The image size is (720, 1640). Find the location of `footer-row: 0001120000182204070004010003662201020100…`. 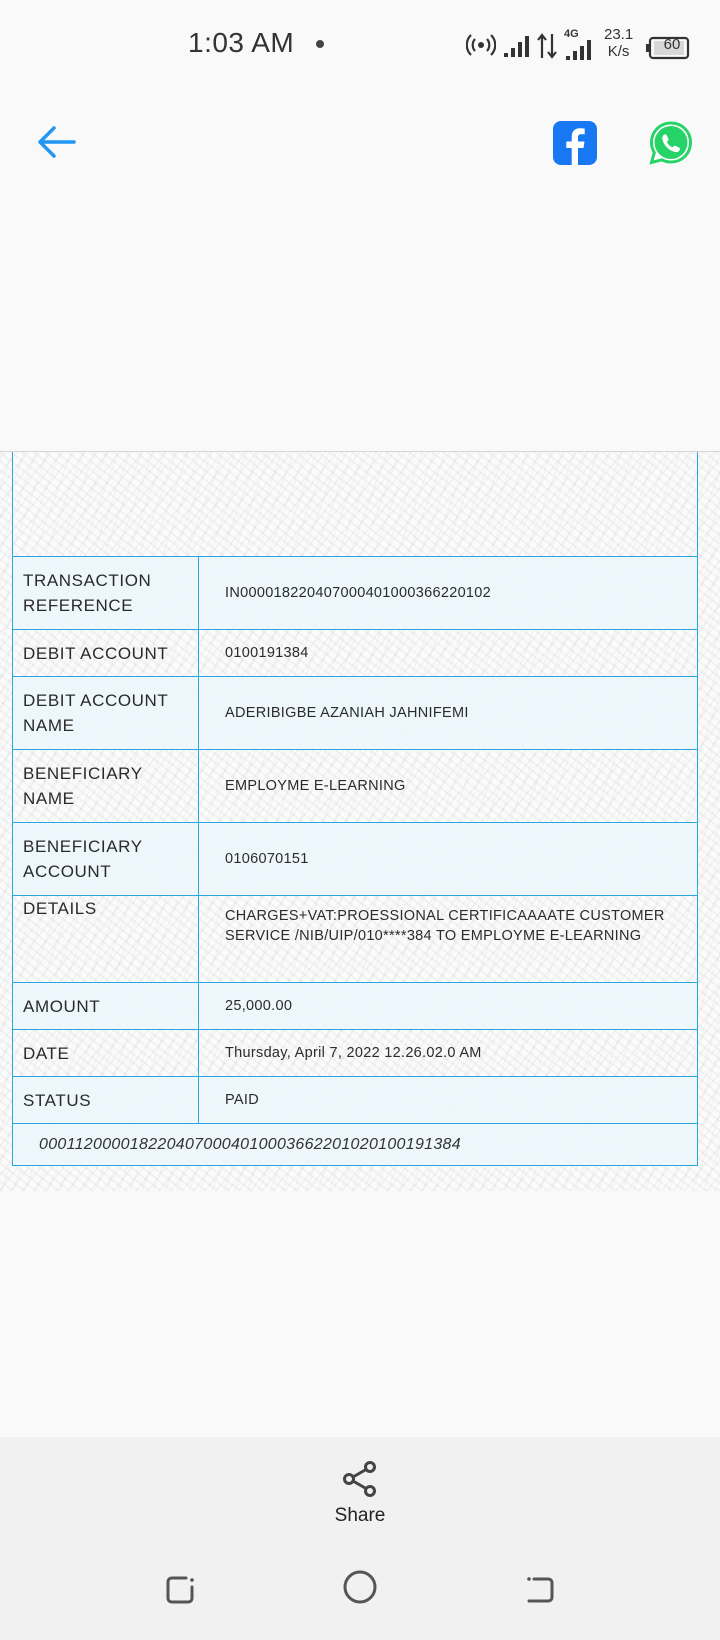

footer-row: 0001120000182204070004010003662201020100… is located at coordinates (355, 1144).